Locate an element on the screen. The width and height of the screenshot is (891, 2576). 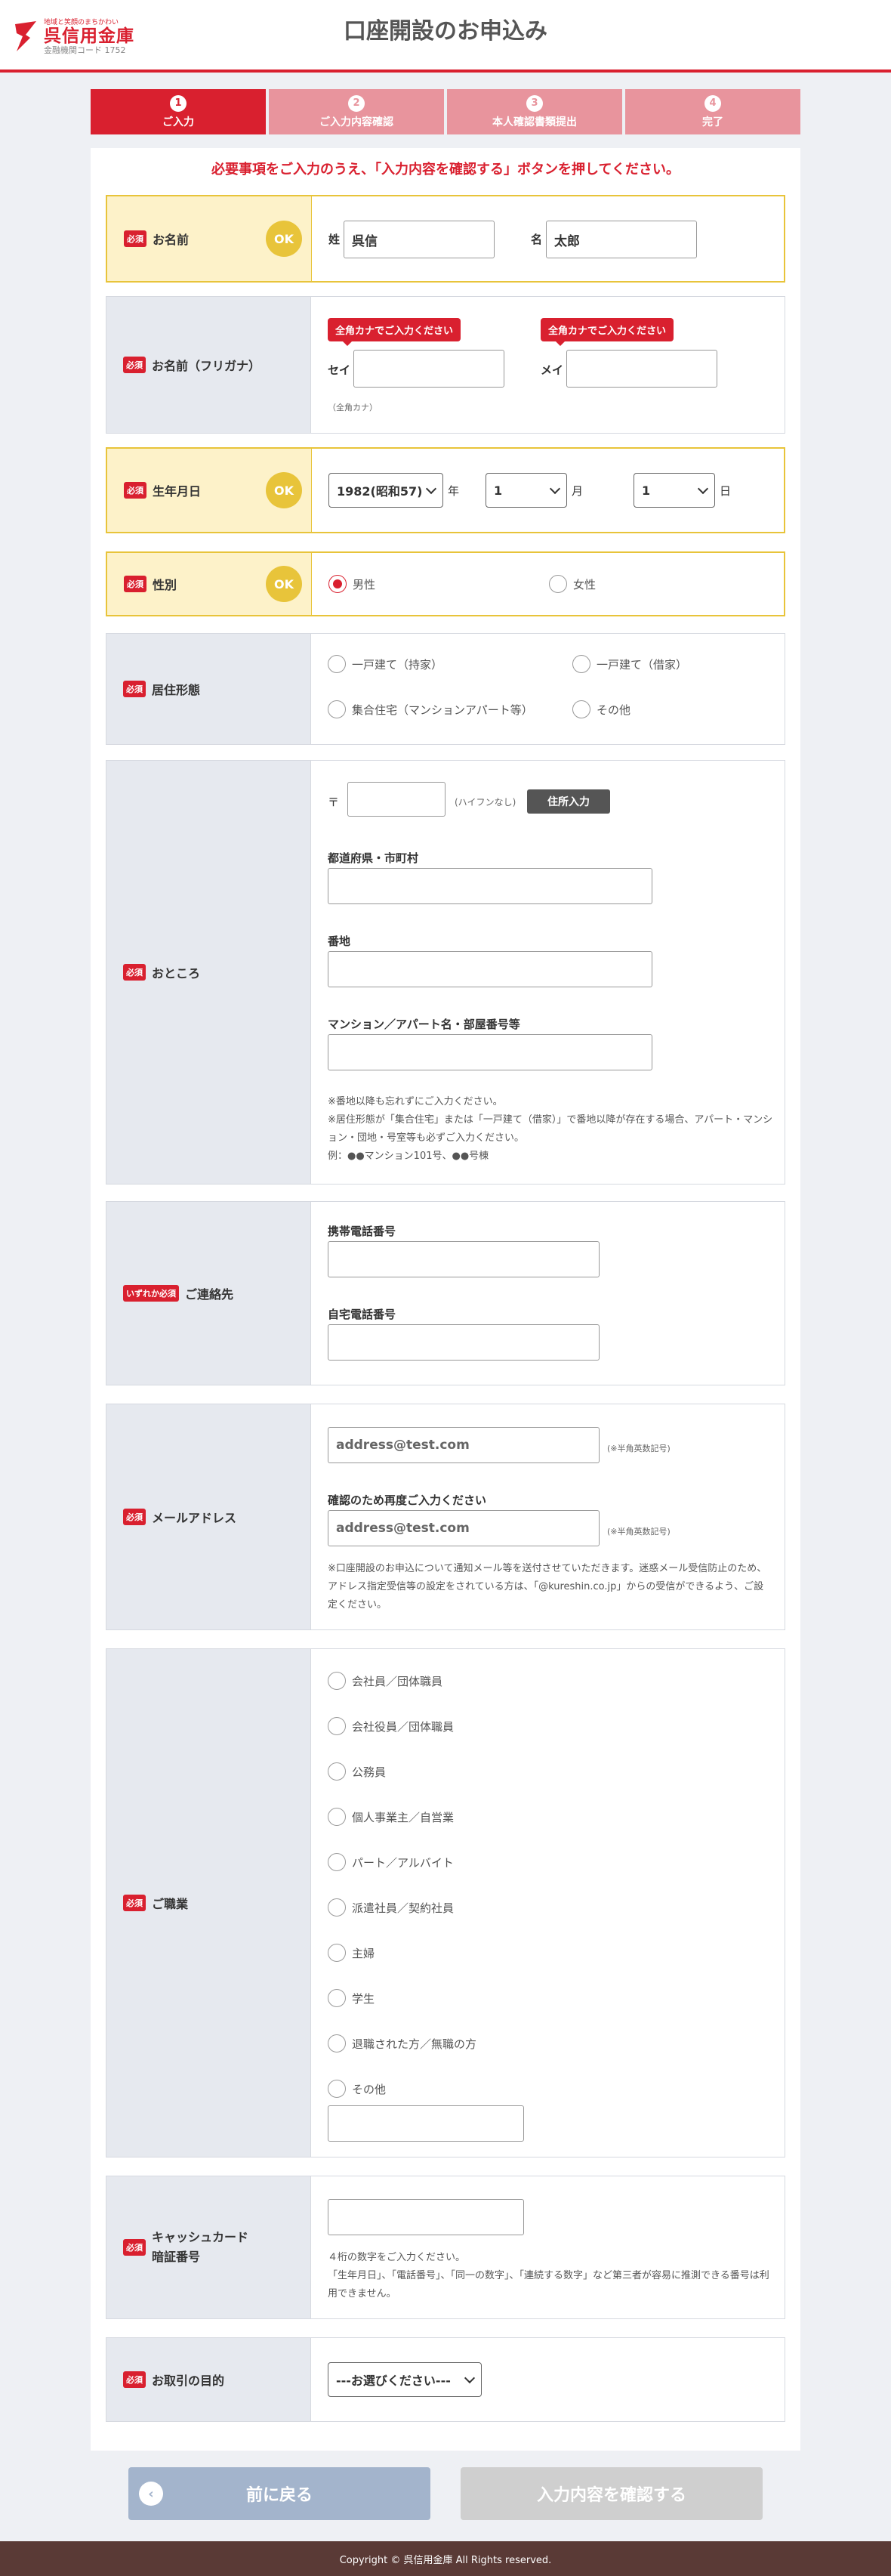
step-number: 3 is located at coordinates (534, 103).